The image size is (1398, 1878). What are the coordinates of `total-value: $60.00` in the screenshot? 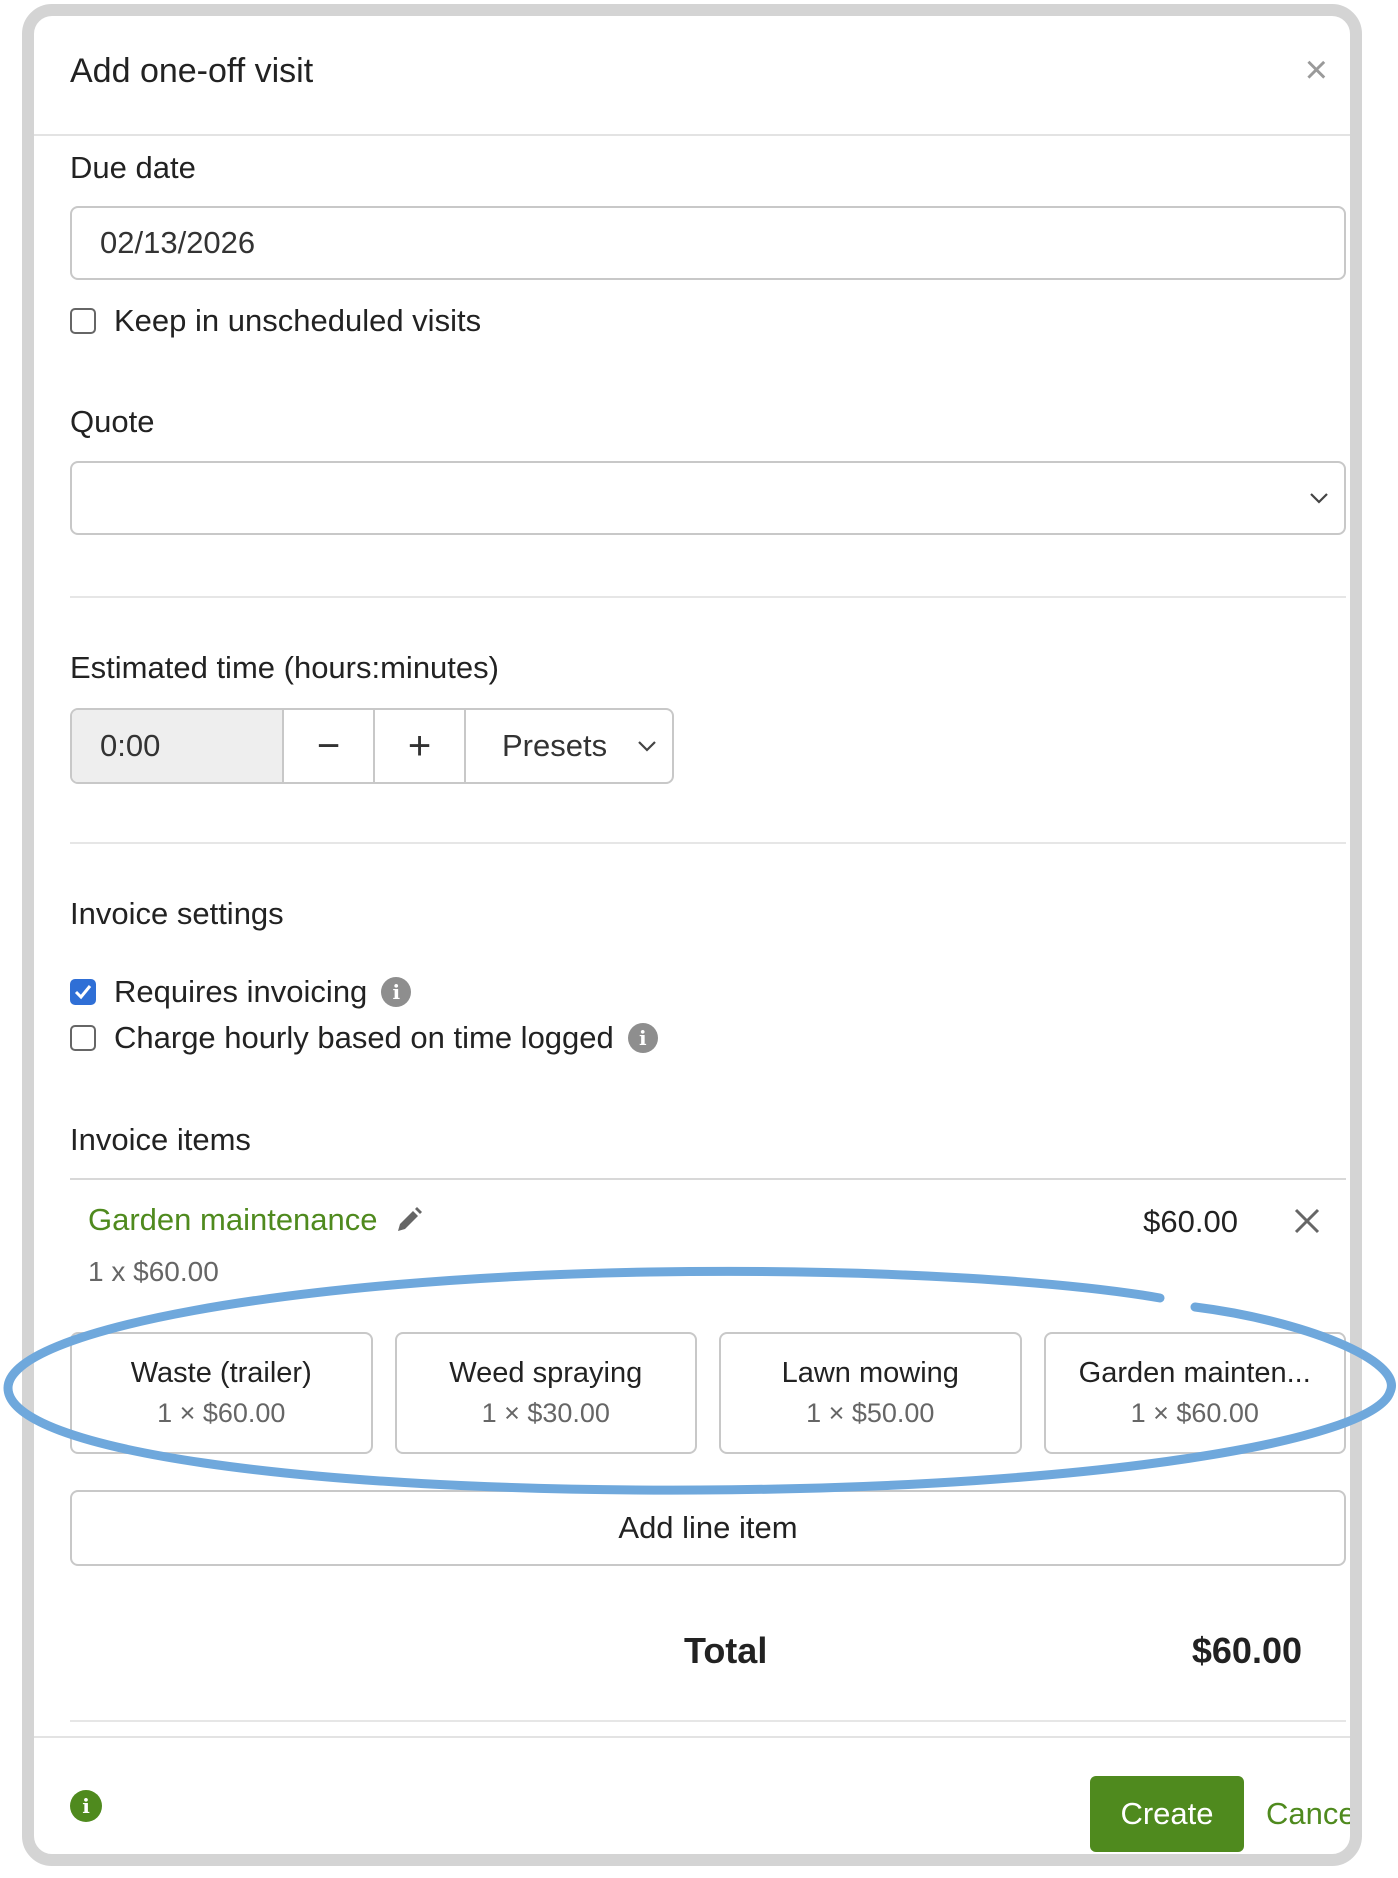 It's located at (1246, 1650).